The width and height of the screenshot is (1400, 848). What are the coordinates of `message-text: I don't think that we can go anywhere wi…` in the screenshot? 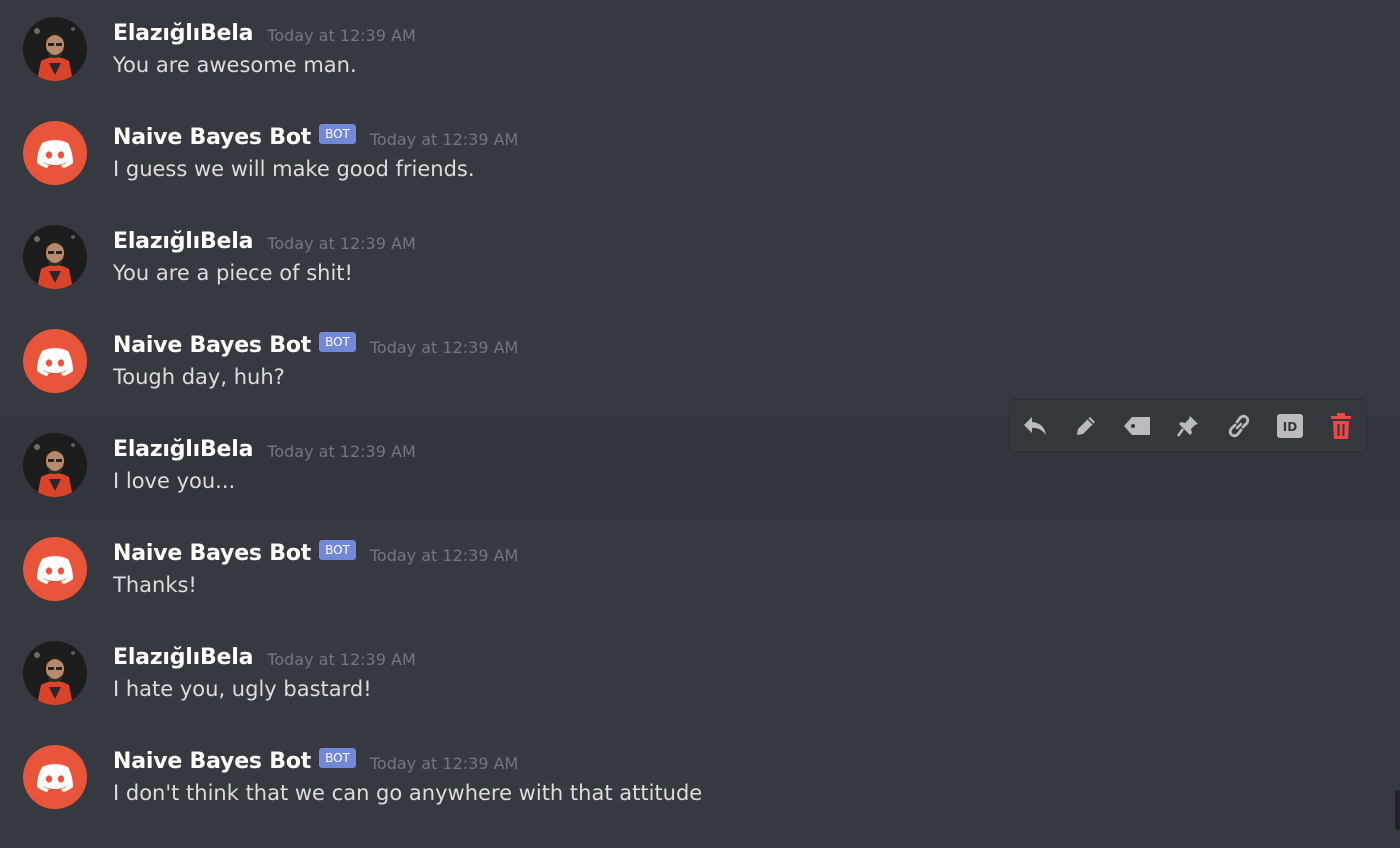 It's located at (408, 793).